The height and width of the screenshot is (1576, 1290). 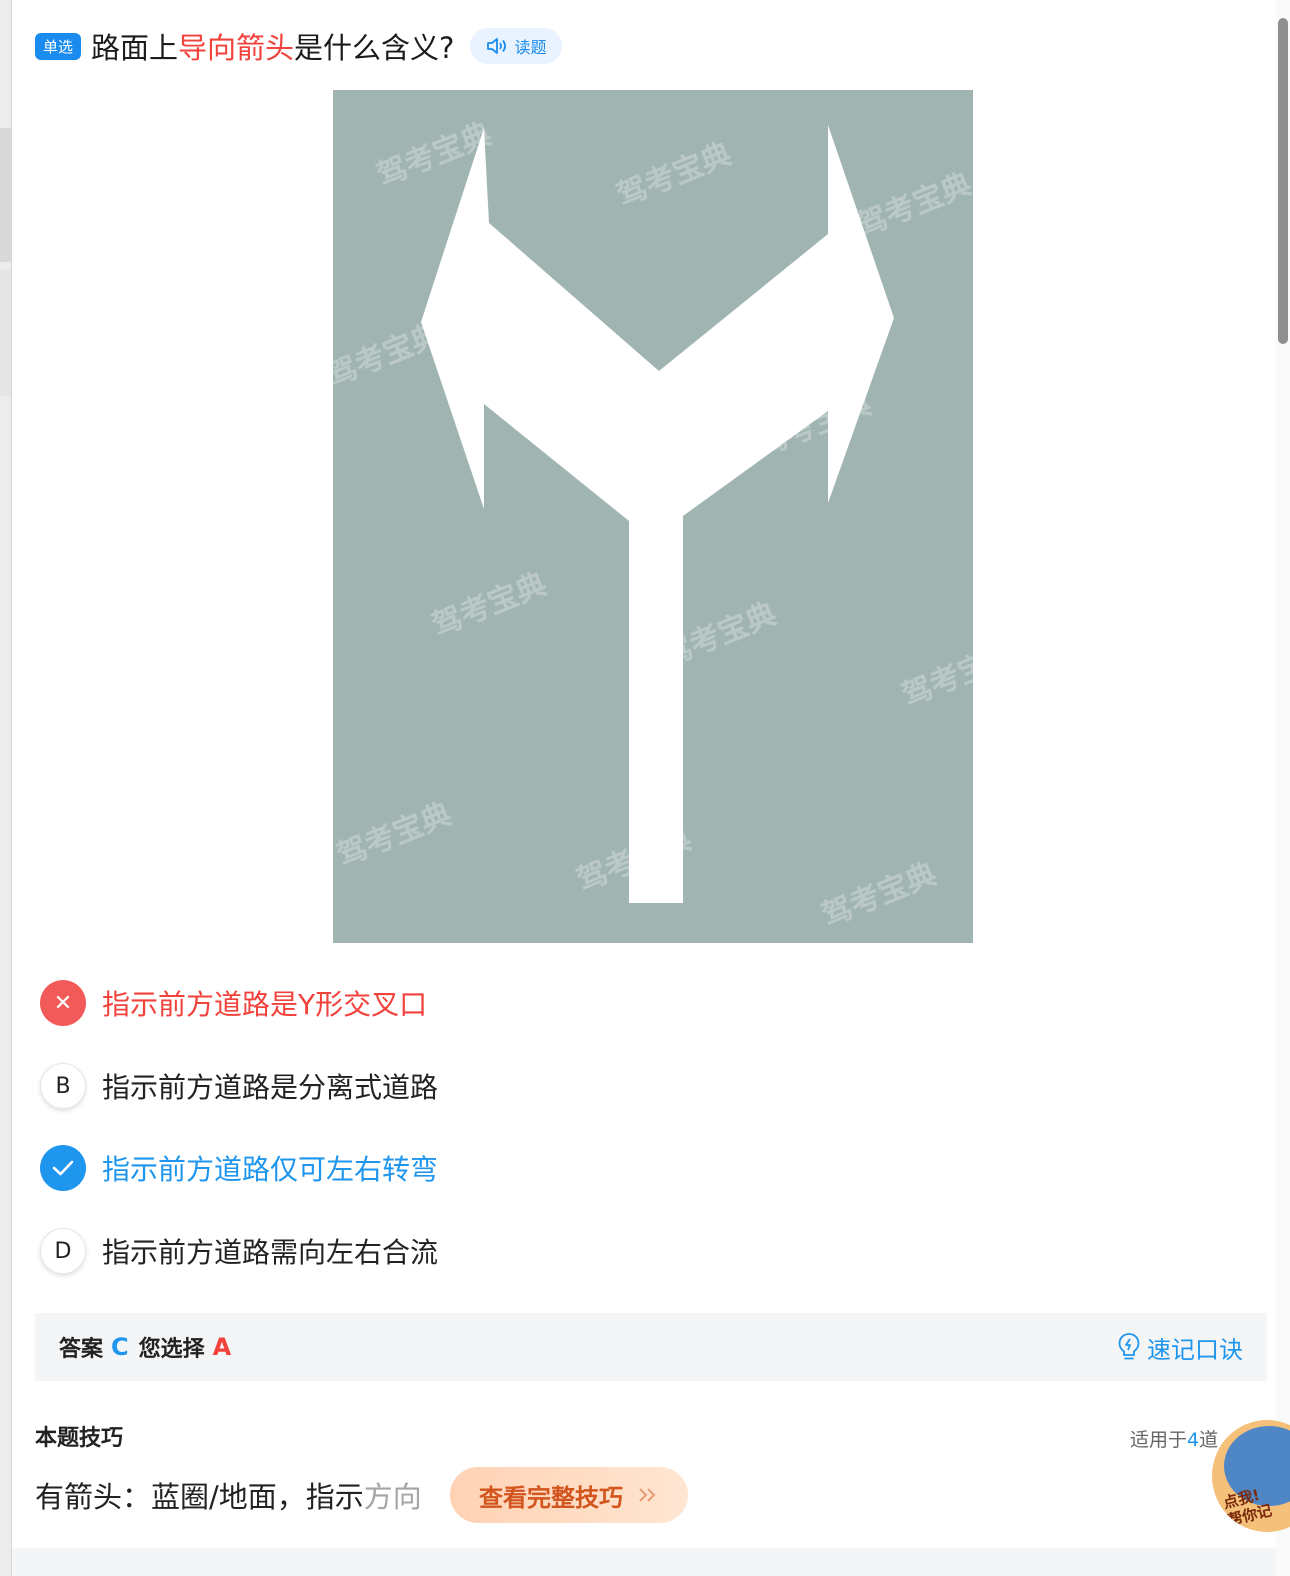 I want to click on chosen-value: A, so click(x=222, y=1347).